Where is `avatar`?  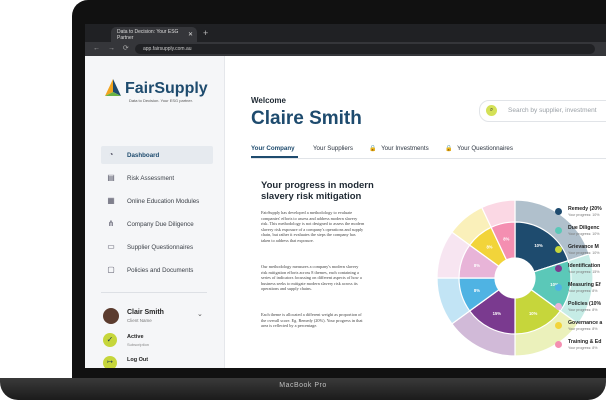
avatar is located at coordinates (111, 316).